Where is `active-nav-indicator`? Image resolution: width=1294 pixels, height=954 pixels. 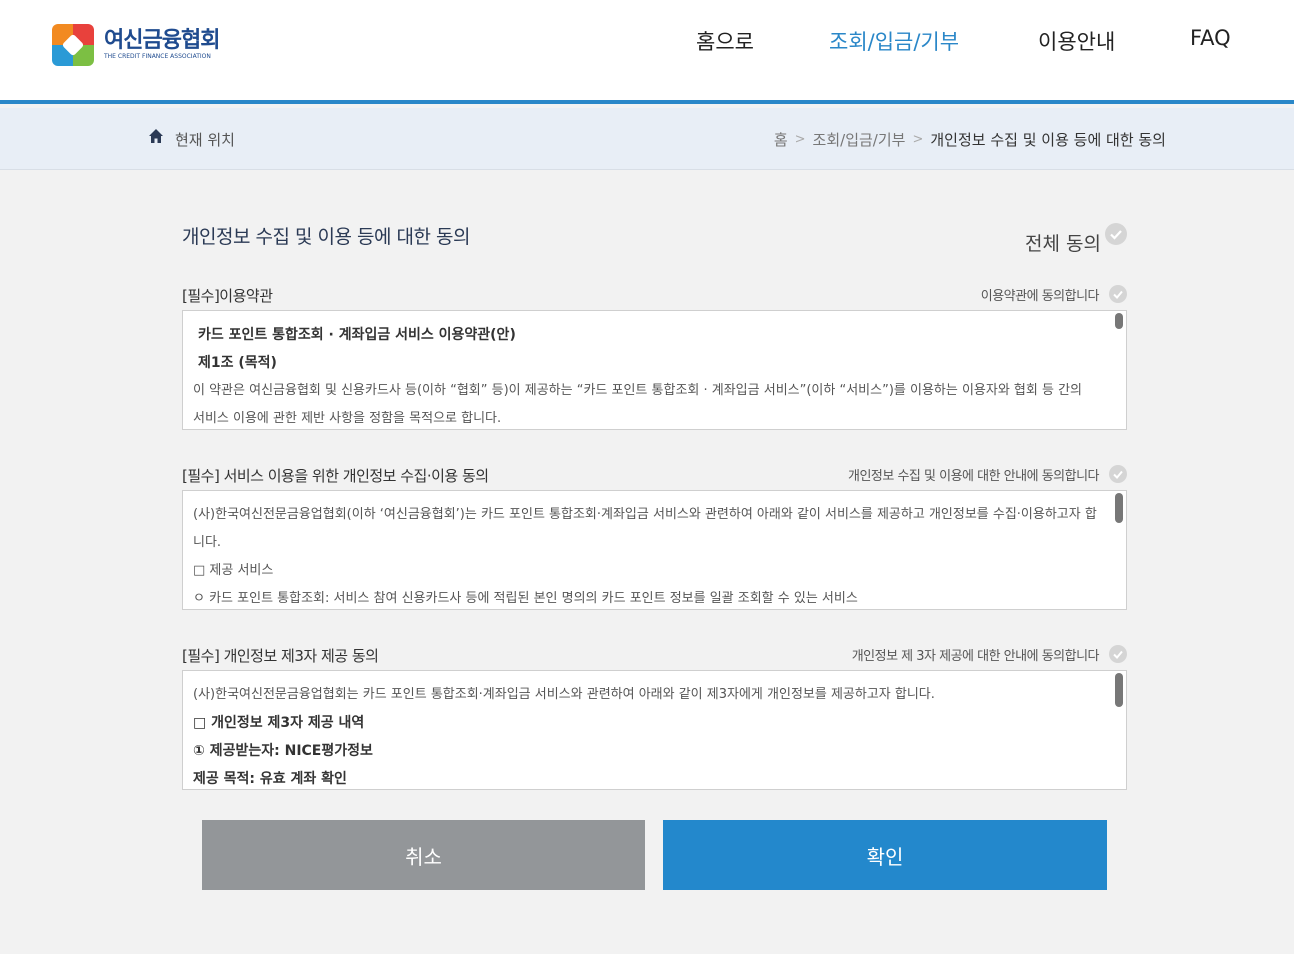 active-nav-indicator is located at coordinates (894, 102).